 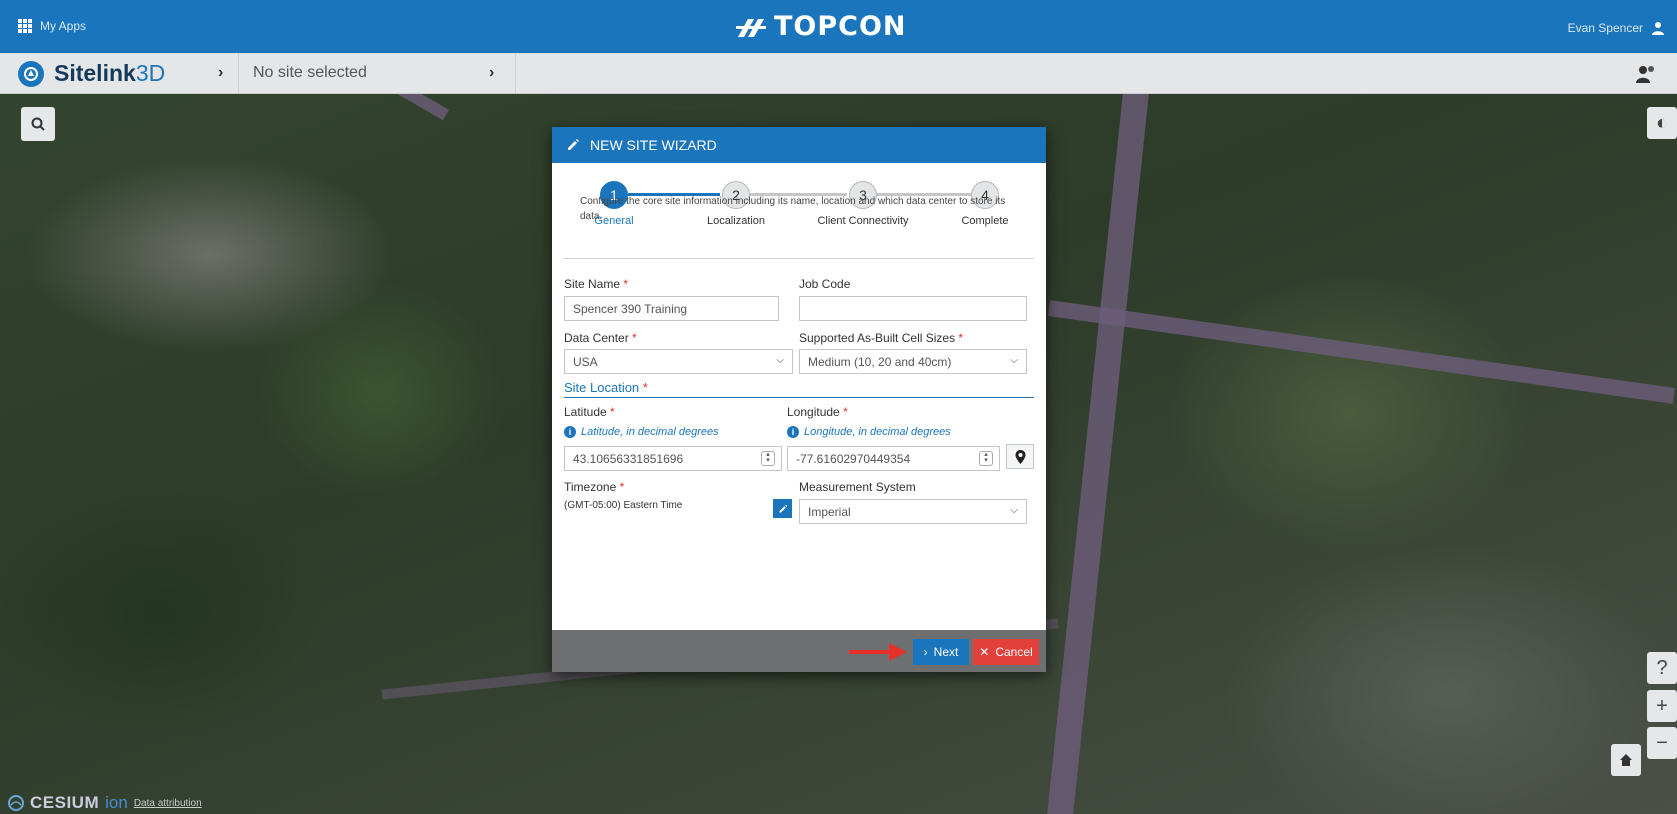 What do you see at coordinates (799, 651) in the screenshot?
I see `wizard-footer: › Next ✕ Cancel` at bounding box center [799, 651].